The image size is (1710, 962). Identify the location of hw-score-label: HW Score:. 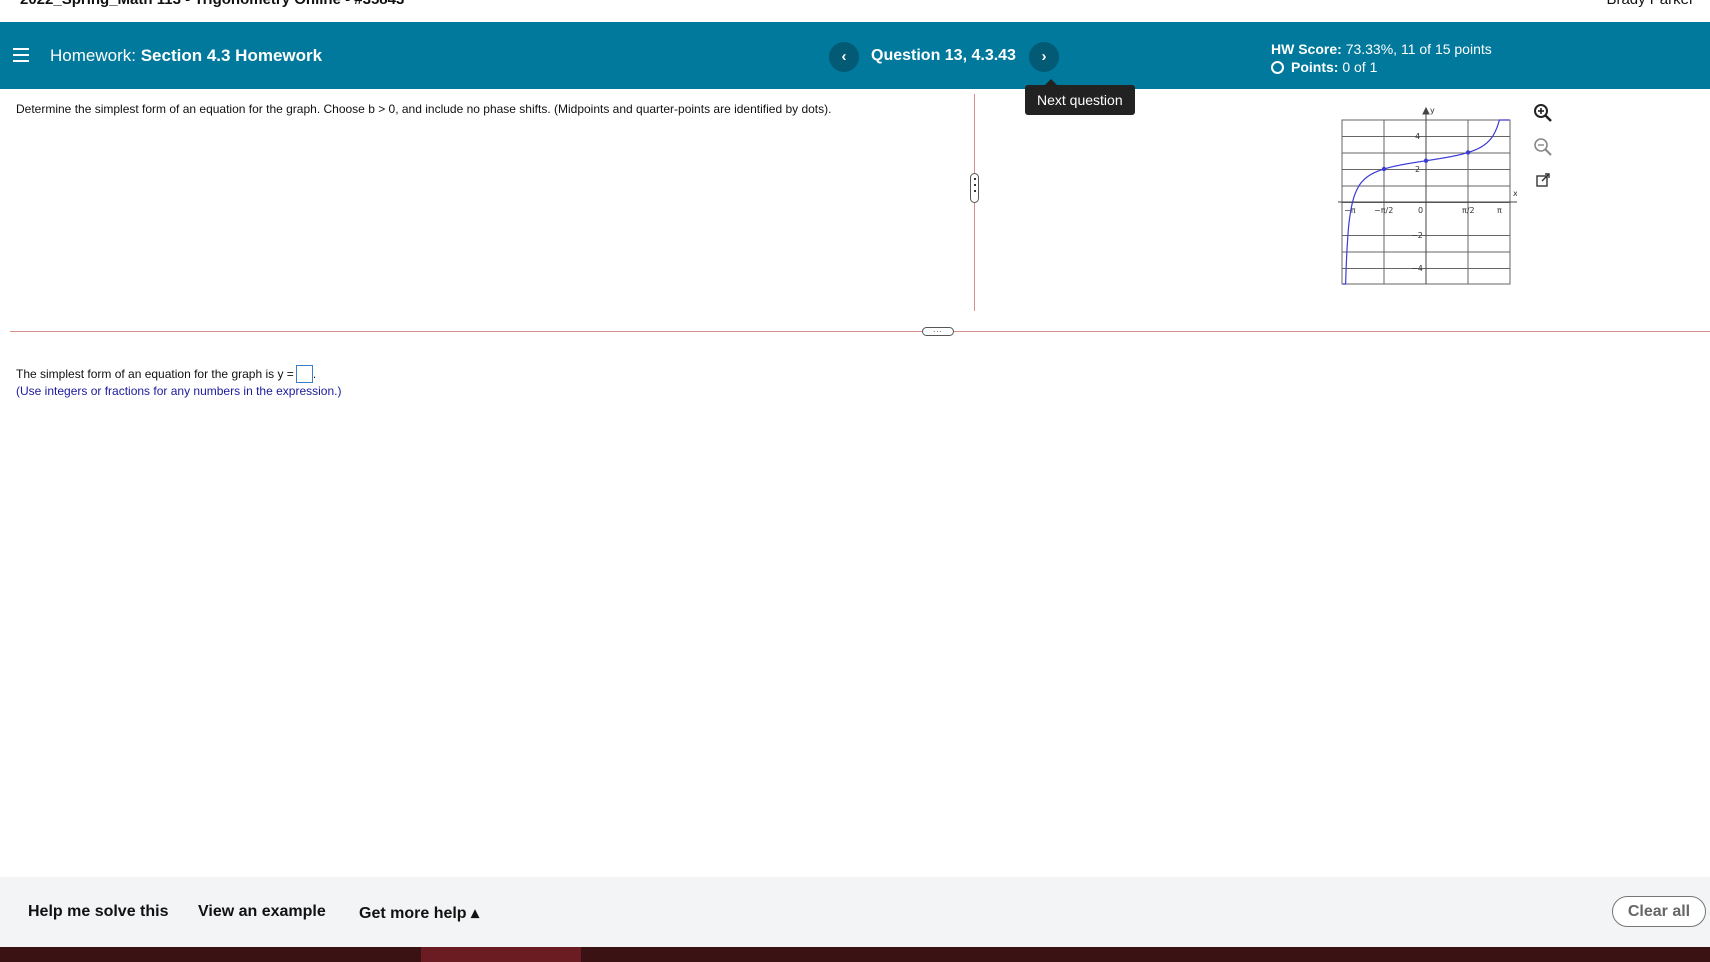
(1306, 49).